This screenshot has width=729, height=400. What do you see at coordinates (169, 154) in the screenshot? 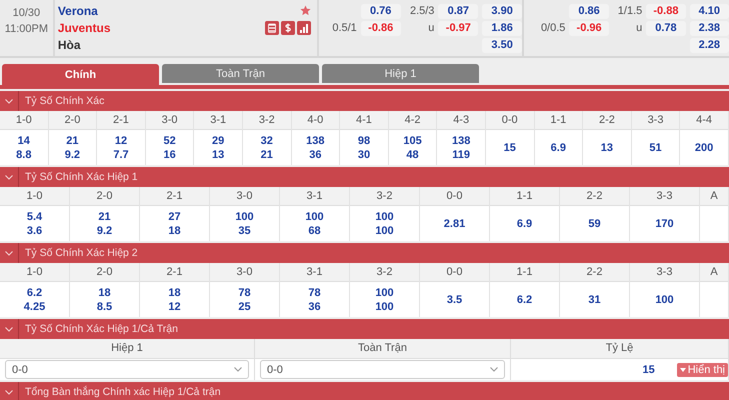
I see `score-odds: 16` at bounding box center [169, 154].